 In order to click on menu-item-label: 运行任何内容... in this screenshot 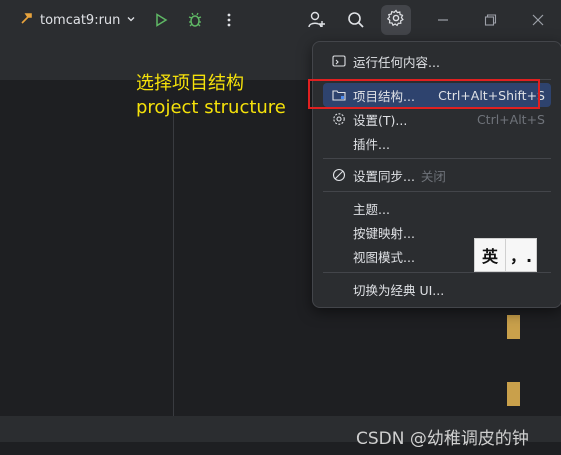, I will do `click(396, 62)`.